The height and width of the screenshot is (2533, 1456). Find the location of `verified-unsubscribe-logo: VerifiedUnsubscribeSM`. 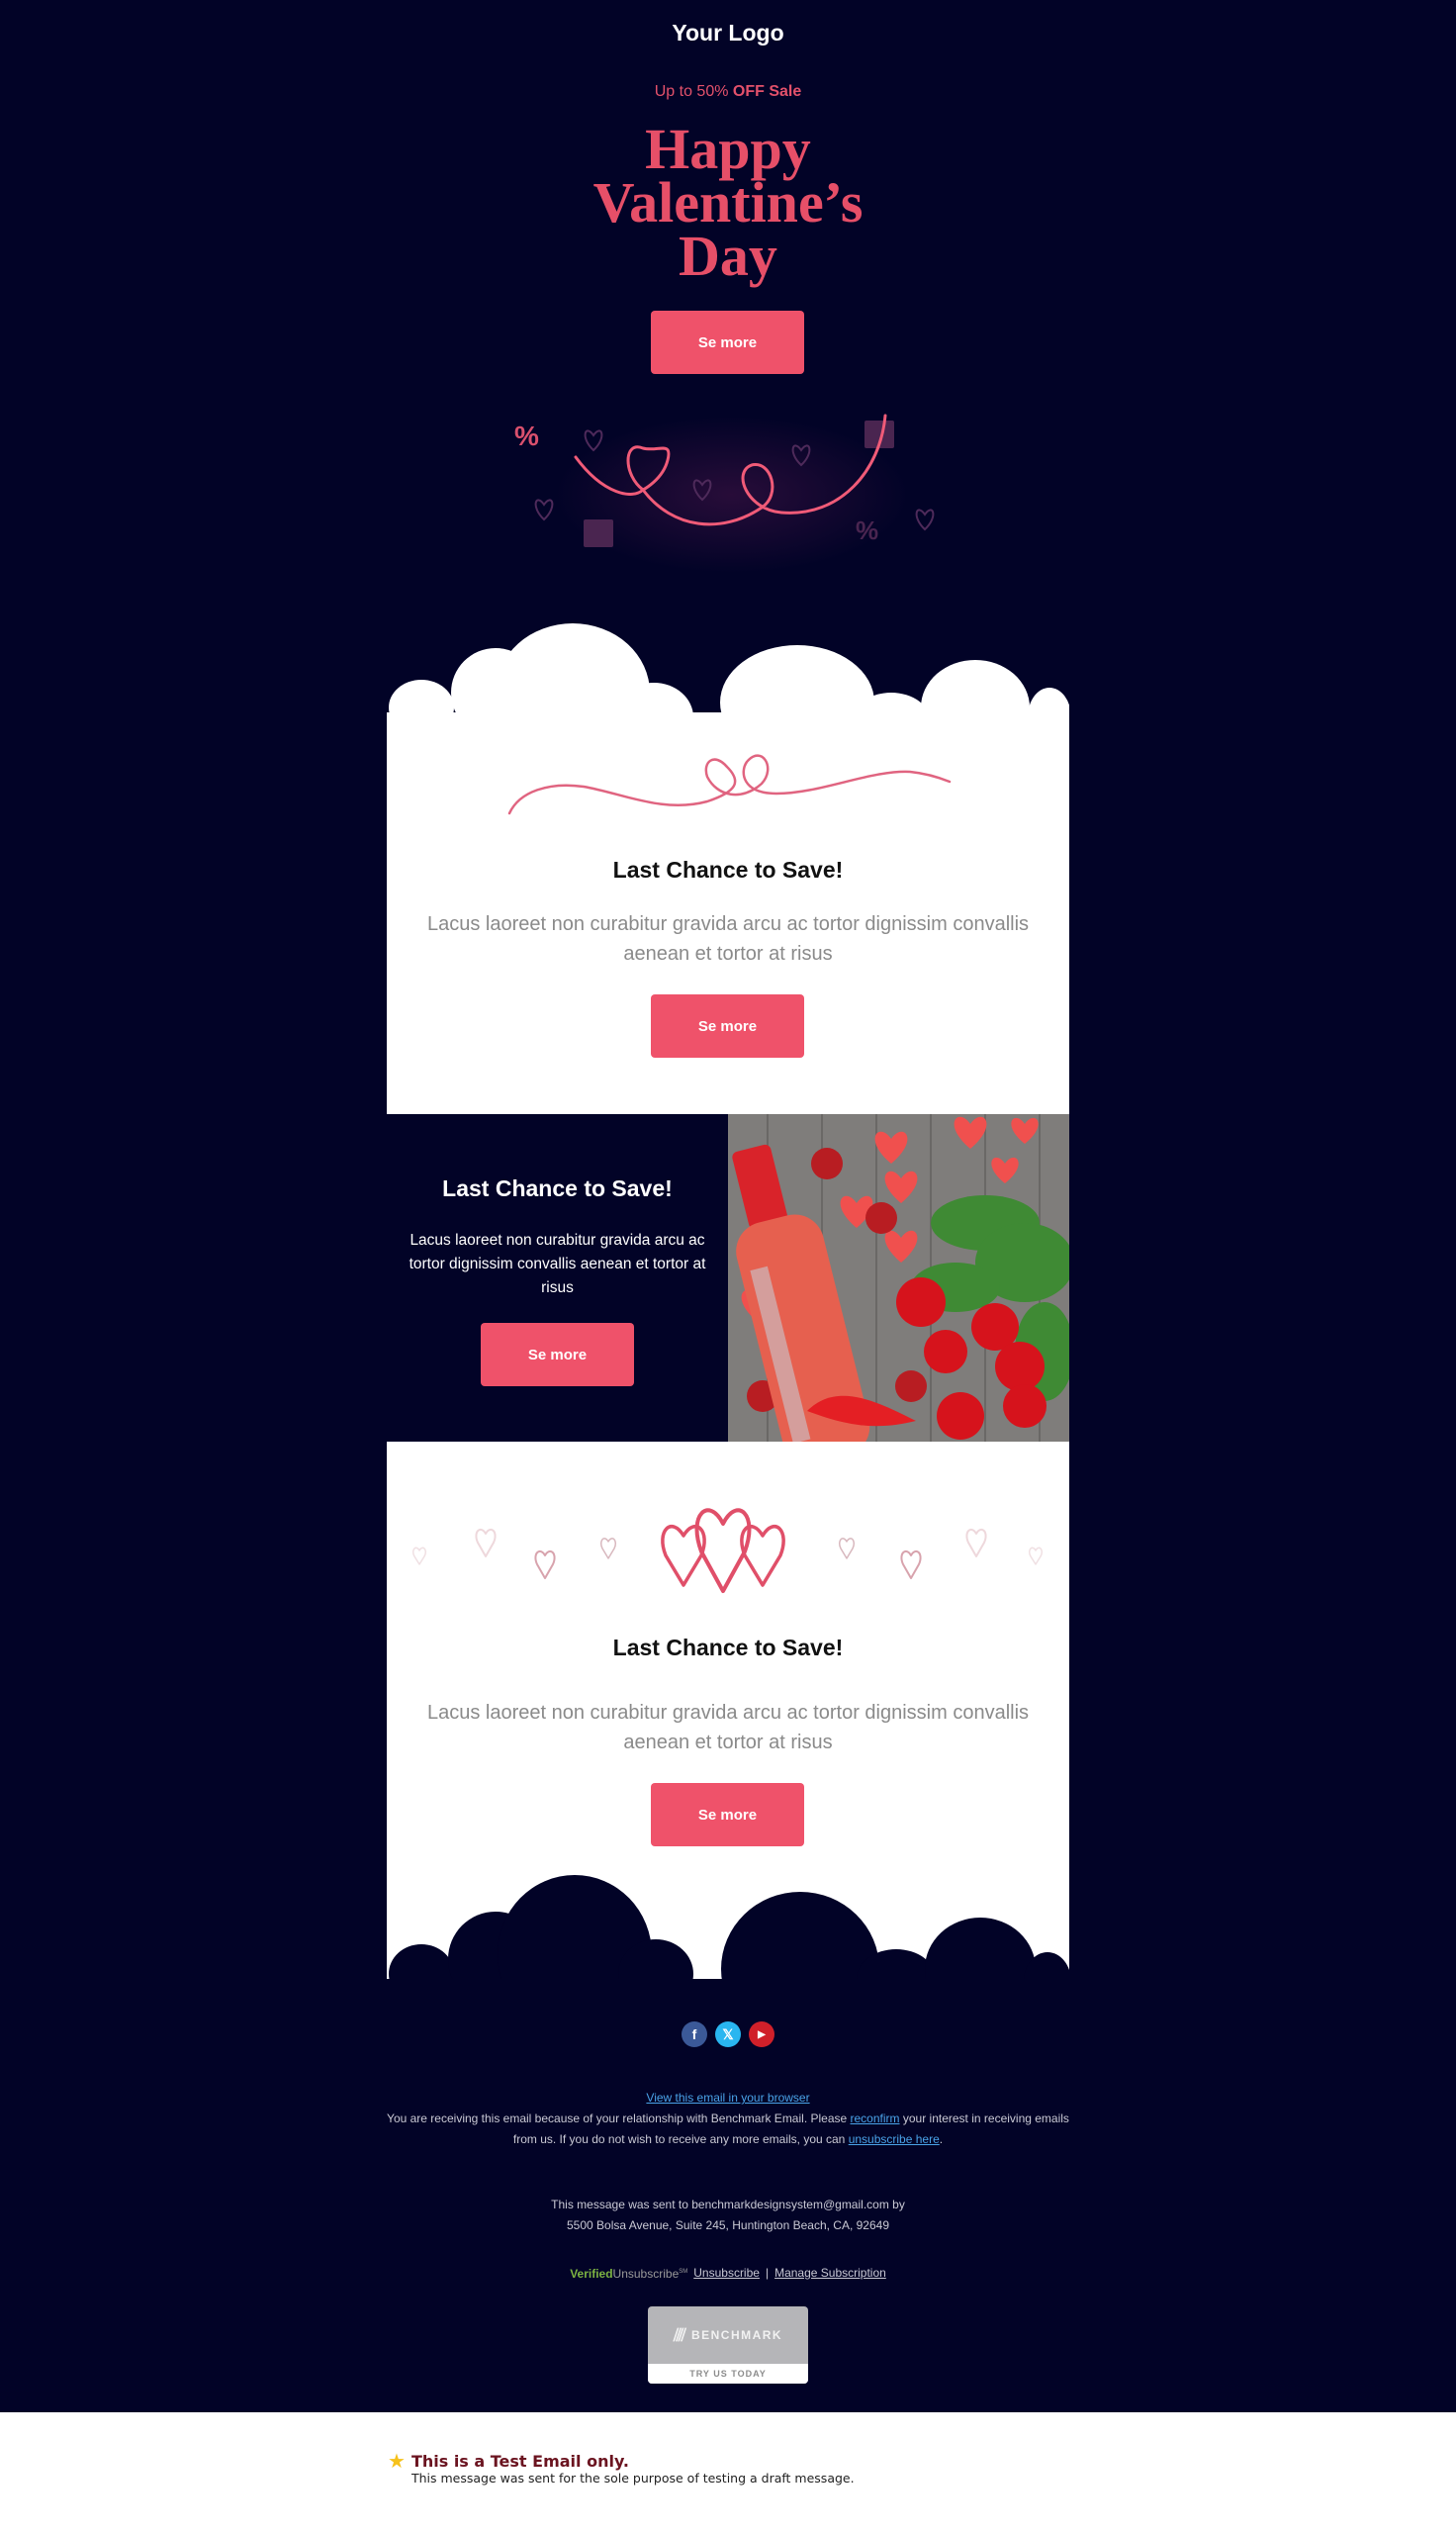

verified-unsubscribe-logo: VerifiedUnsubscribeSM is located at coordinates (628, 2273).